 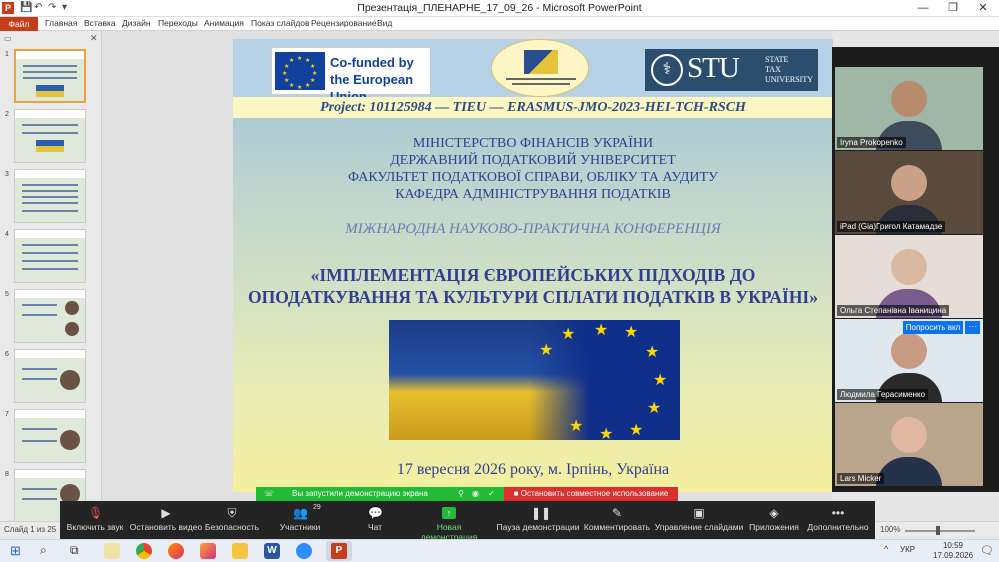 What do you see at coordinates (617, 513) in the screenshot?
I see `pen-icon: ✎` at bounding box center [617, 513].